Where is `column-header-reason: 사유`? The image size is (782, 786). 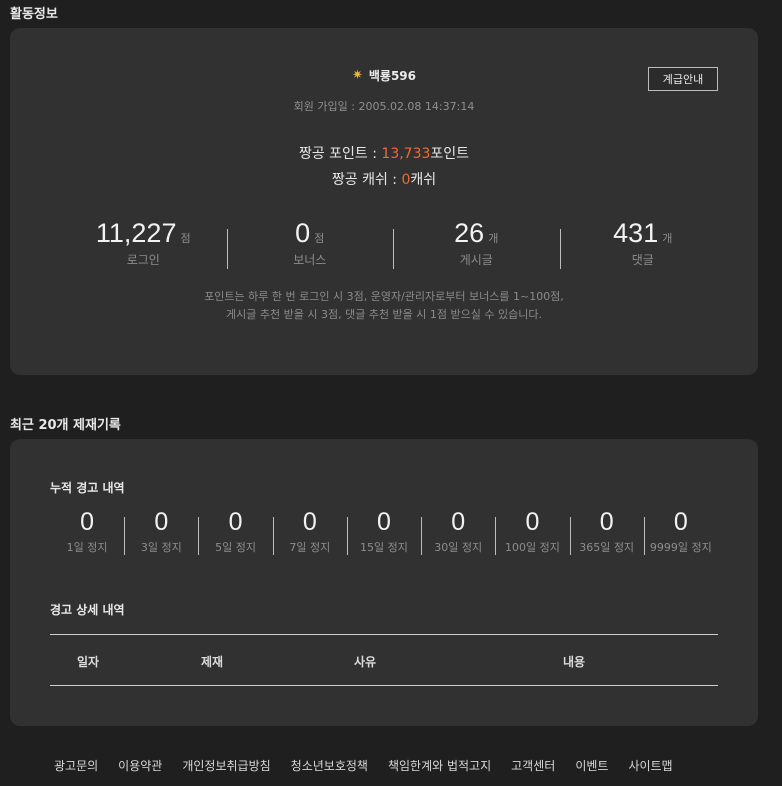
column-header-reason: 사유 is located at coordinates (365, 662).